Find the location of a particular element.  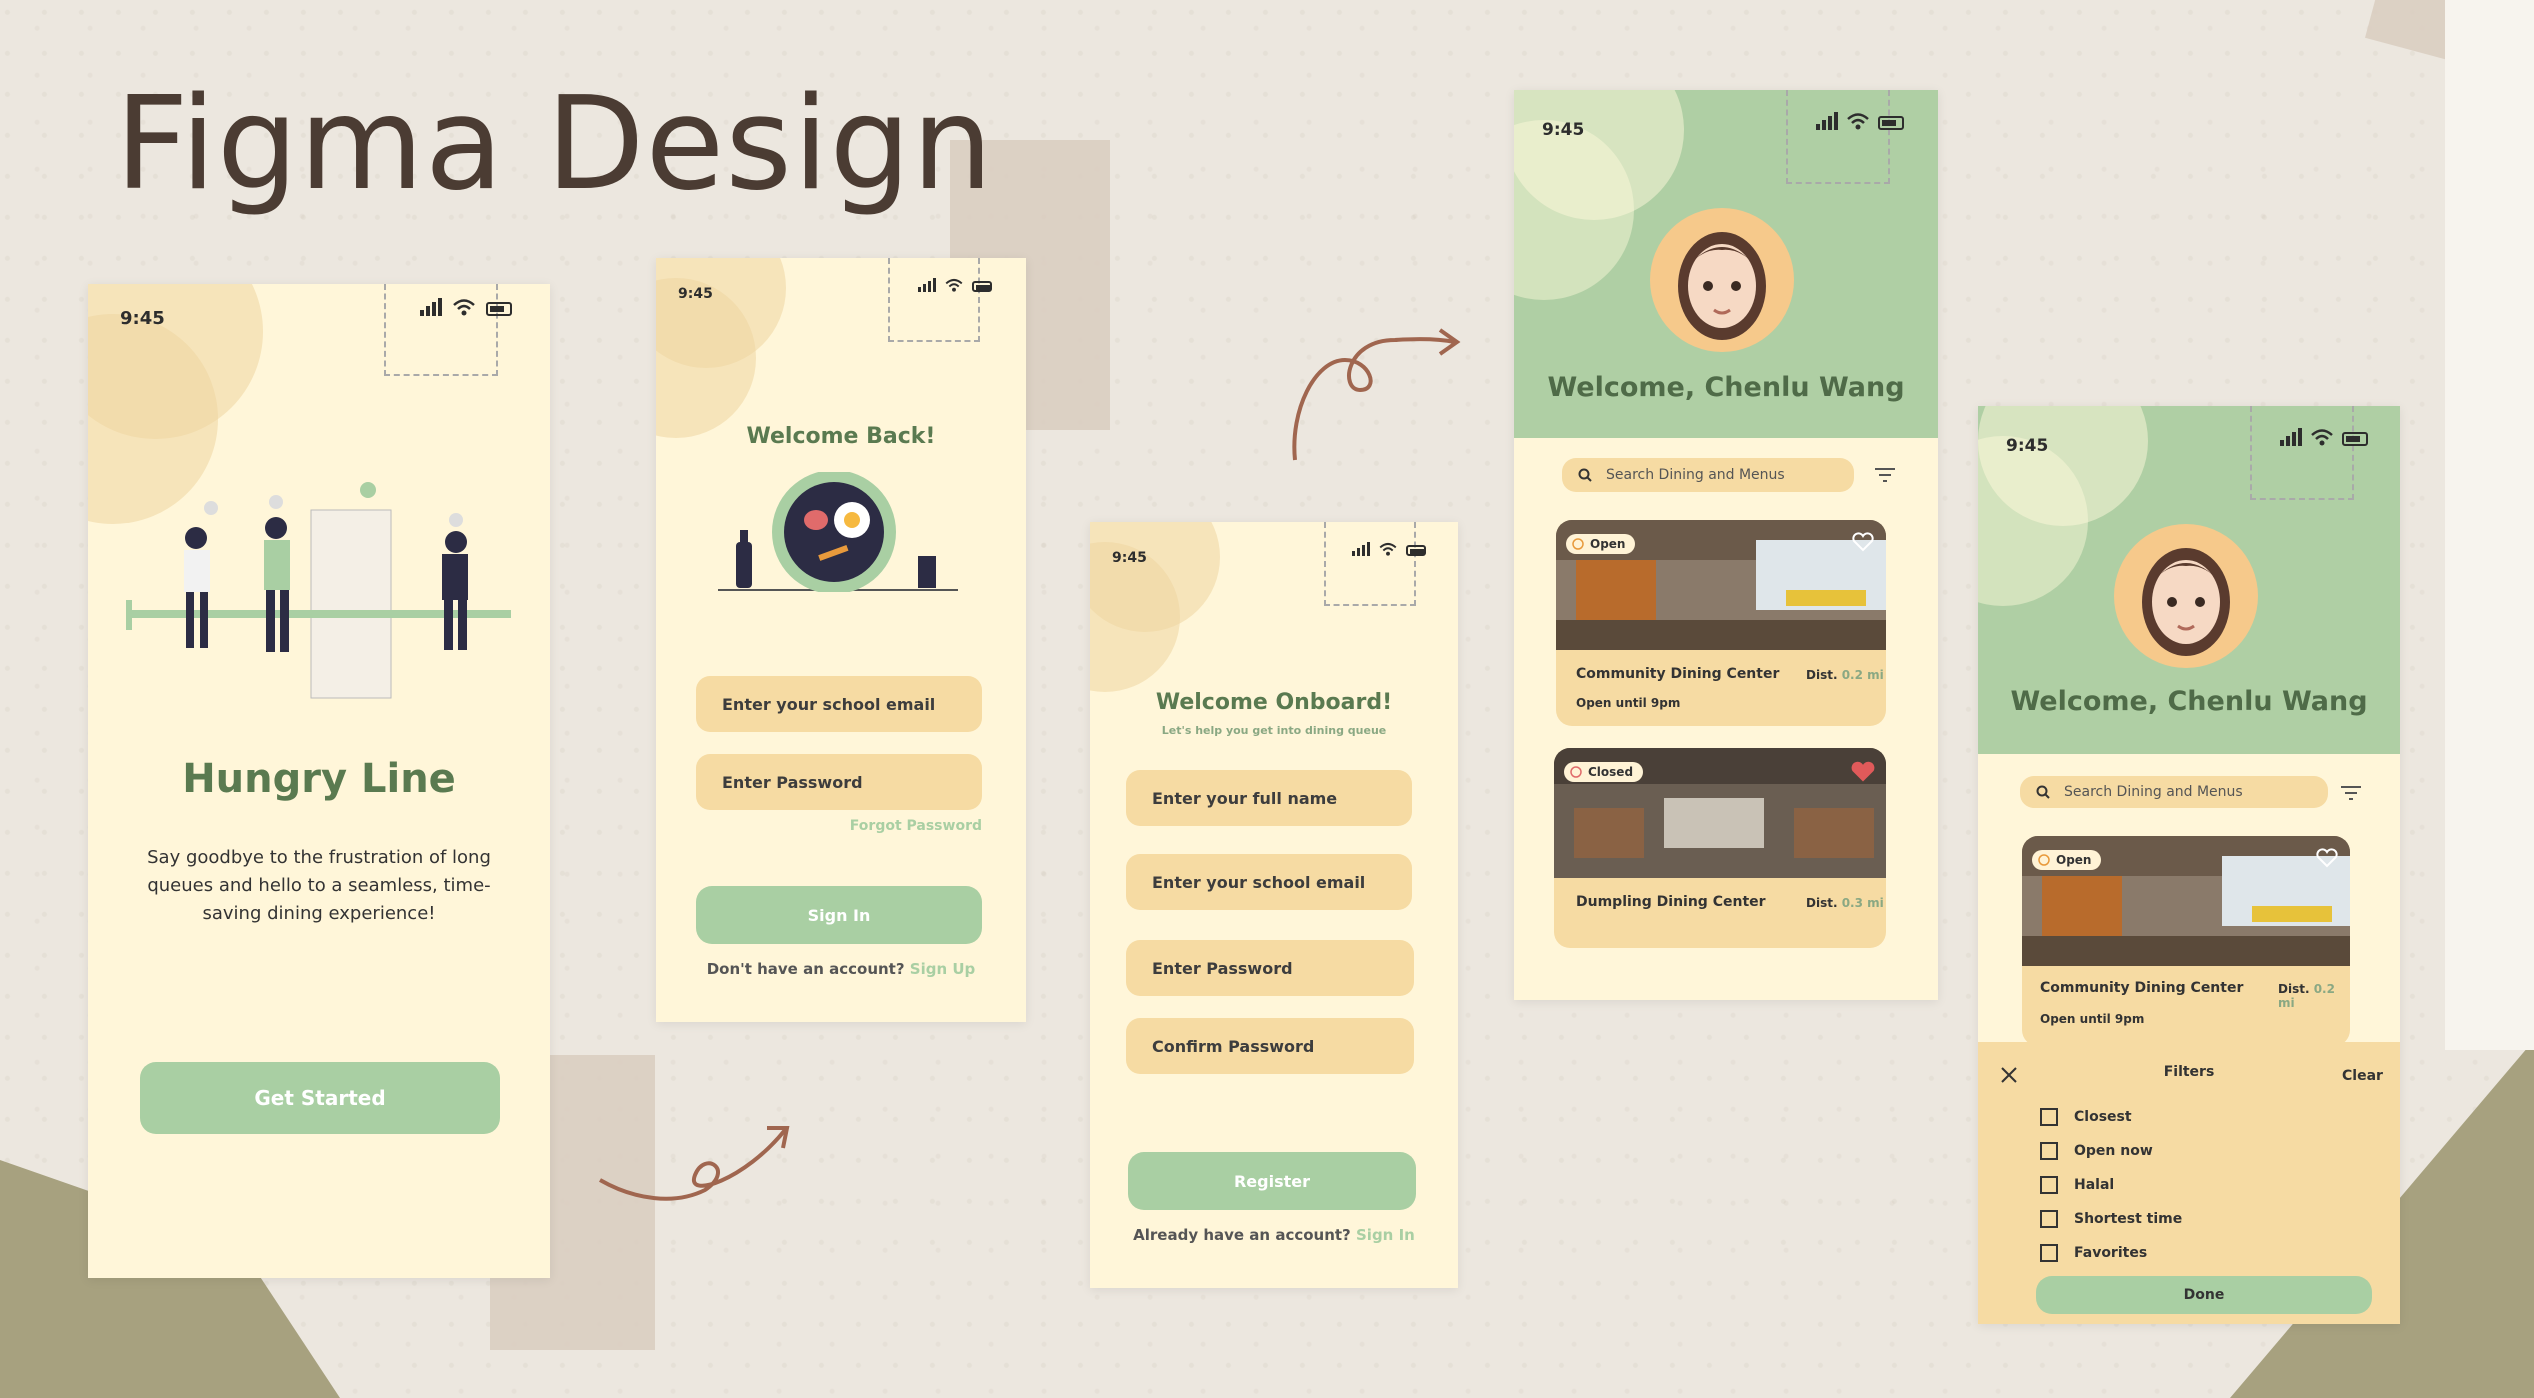

filter-label: Shortest time is located at coordinates (2128, 1219).